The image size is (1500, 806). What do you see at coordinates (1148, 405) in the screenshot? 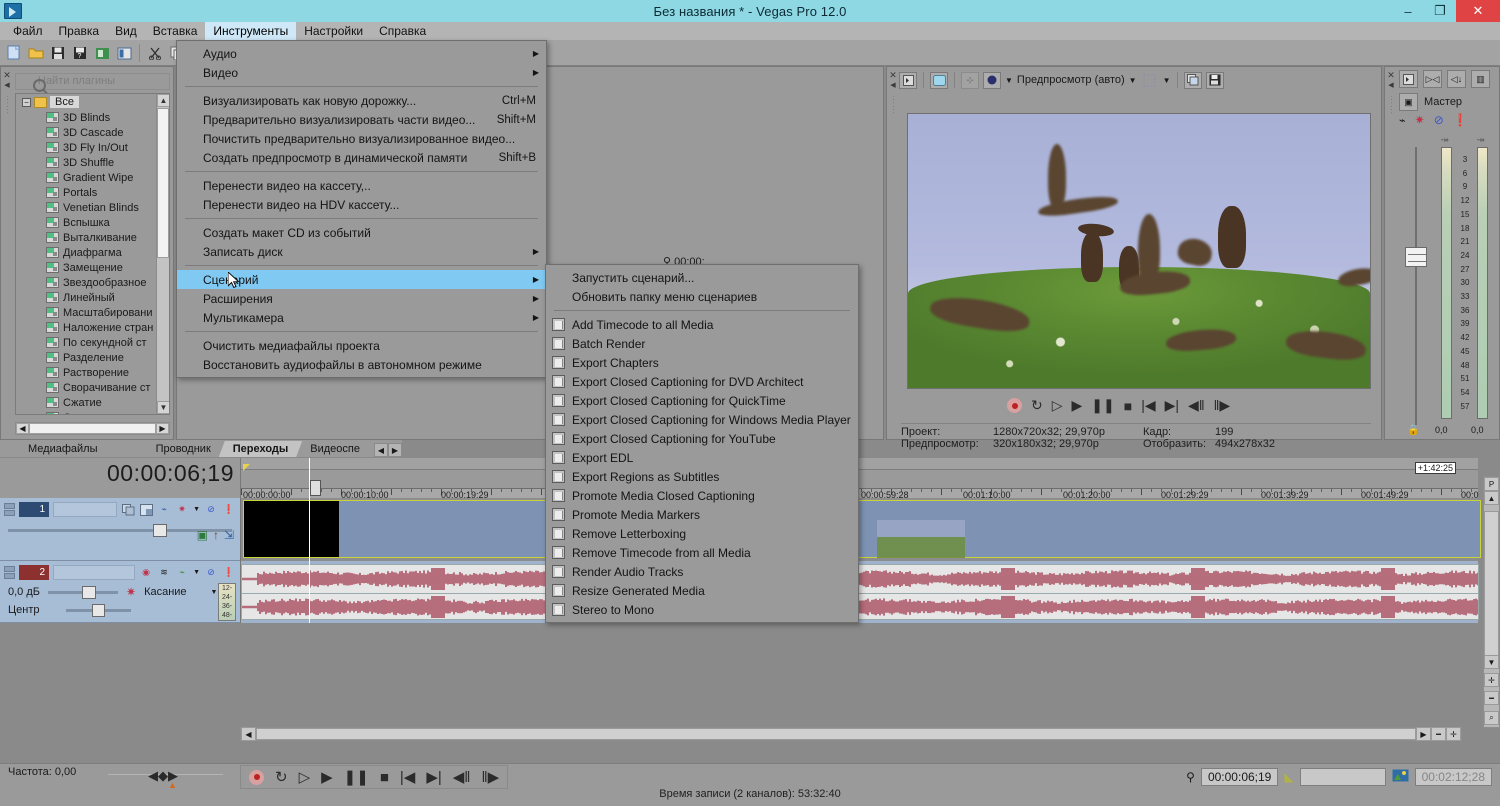
I see `go-to-start-icon: |◀` at bounding box center [1148, 405].